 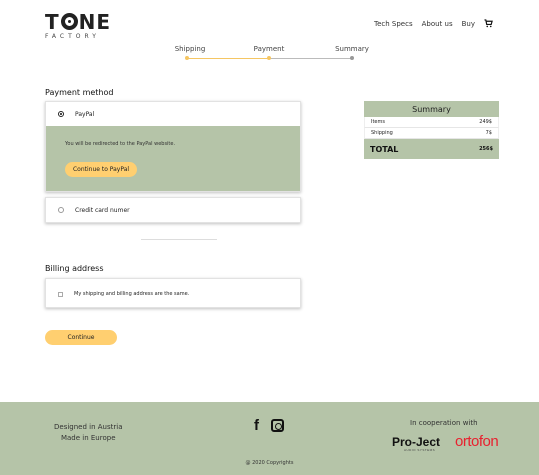 What do you see at coordinates (488, 133) in the screenshot?
I see `summary-shipping-value: 7$` at bounding box center [488, 133].